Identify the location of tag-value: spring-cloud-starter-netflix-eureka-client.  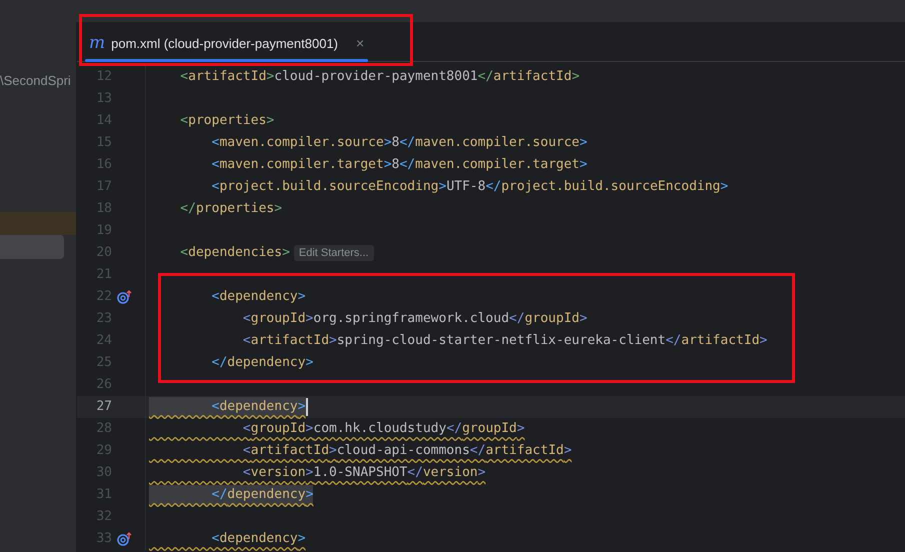
(501, 340).